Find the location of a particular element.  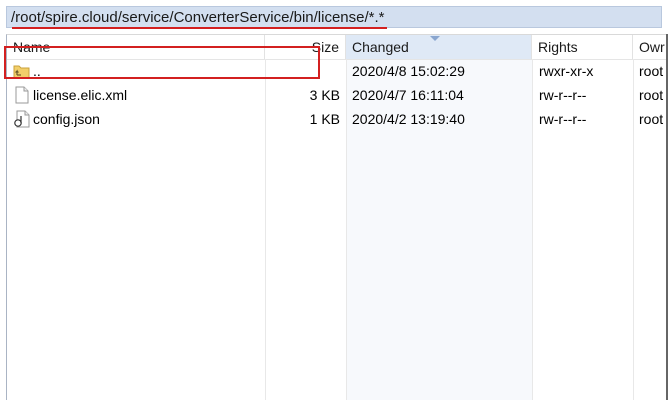

file-changed: 2020/4/8 15:02:29 is located at coordinates (408, 71).